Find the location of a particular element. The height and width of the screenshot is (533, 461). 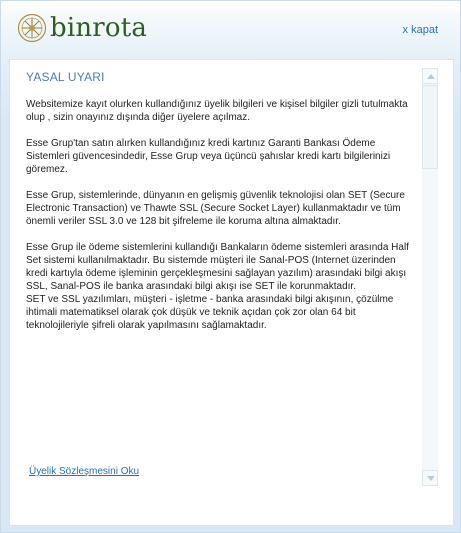

scroll-thumb is located at coordinates (430, 127).